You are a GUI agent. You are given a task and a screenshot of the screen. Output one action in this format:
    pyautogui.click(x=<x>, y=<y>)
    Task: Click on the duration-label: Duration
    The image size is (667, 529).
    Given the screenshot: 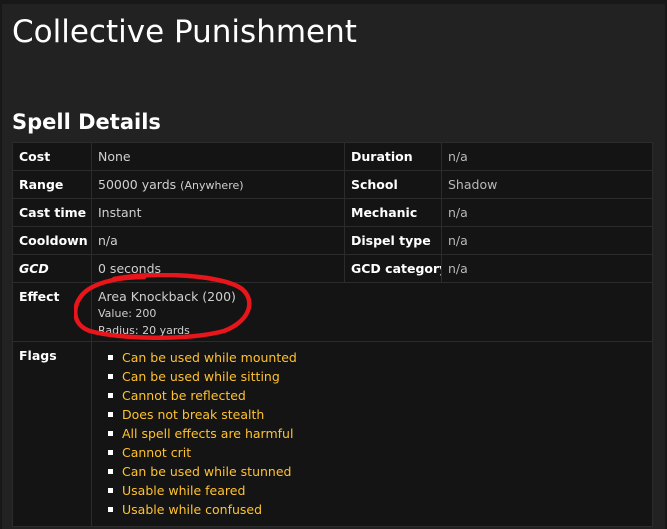 What is the action you would take?
    pyautogui.click(x=393, y=156)
    